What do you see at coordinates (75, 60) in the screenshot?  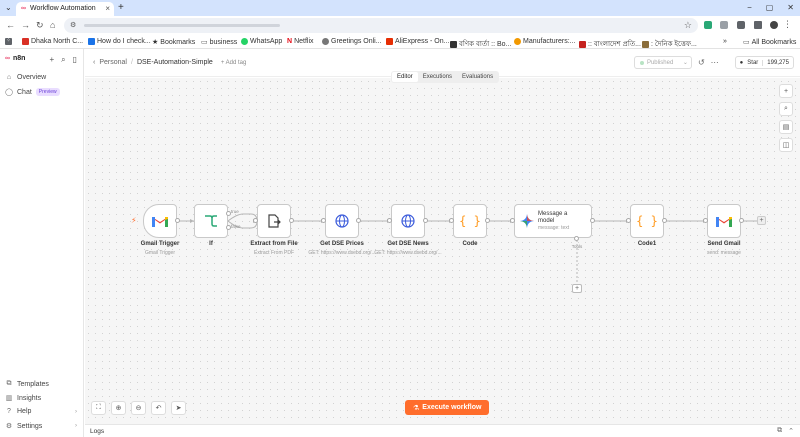 I see `collapse-sidebar-icon: ▯` at bounding box center [75, 60].